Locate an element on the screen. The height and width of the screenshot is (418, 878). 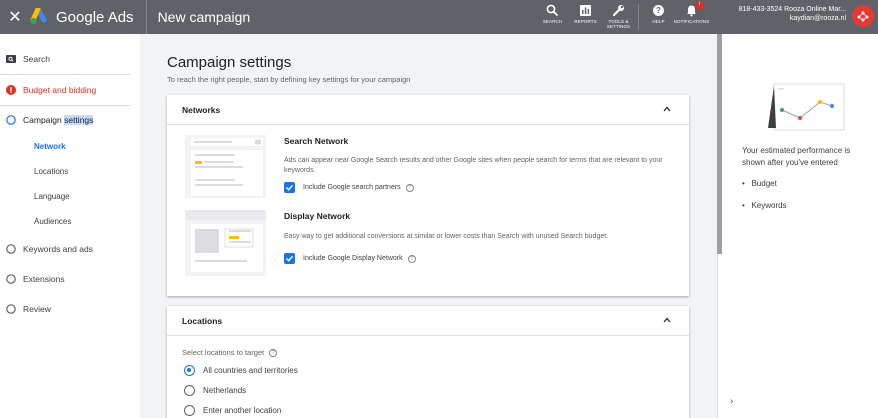
nav-item-label: Budget and bidding is located at coordinates (60, 90).